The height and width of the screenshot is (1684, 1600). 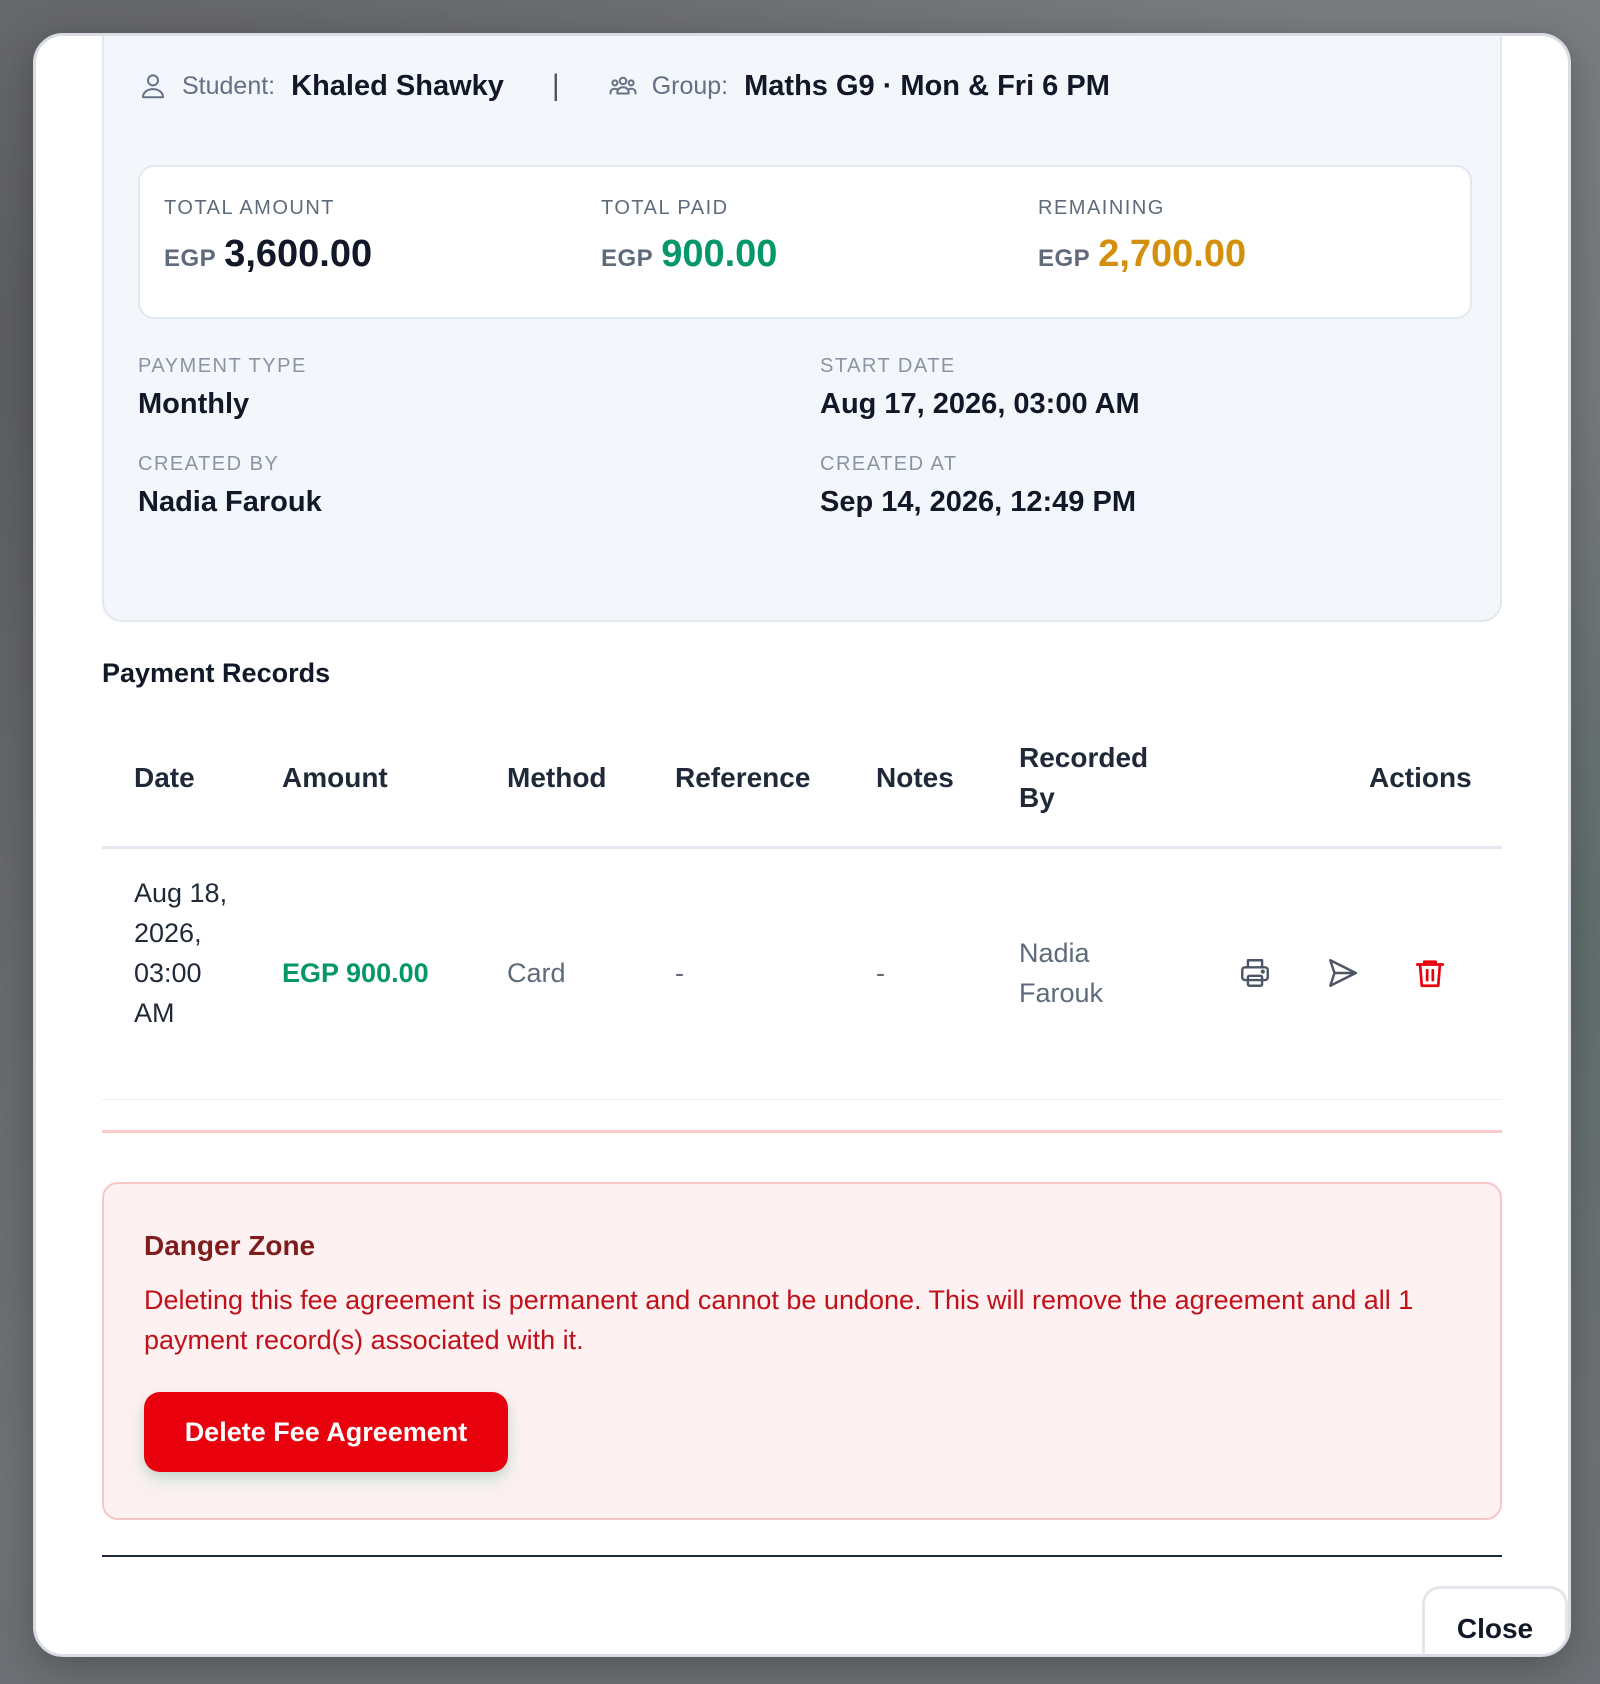 What do you see at coordinates (216, 673) in the screenshot?
I see `payment-records-title: Payment Records` at bounding box center [216, 673].